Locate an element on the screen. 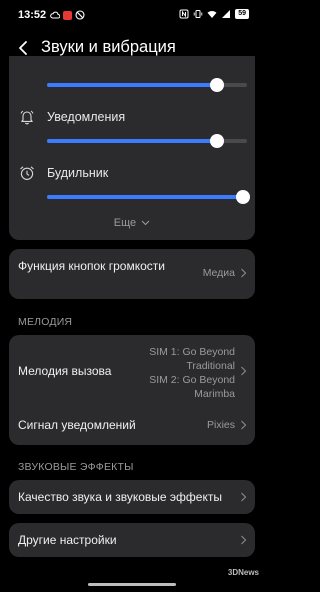  ringtone-sim2-line1: SIM 2: Go Beyond is located at coordinates (192, 380).